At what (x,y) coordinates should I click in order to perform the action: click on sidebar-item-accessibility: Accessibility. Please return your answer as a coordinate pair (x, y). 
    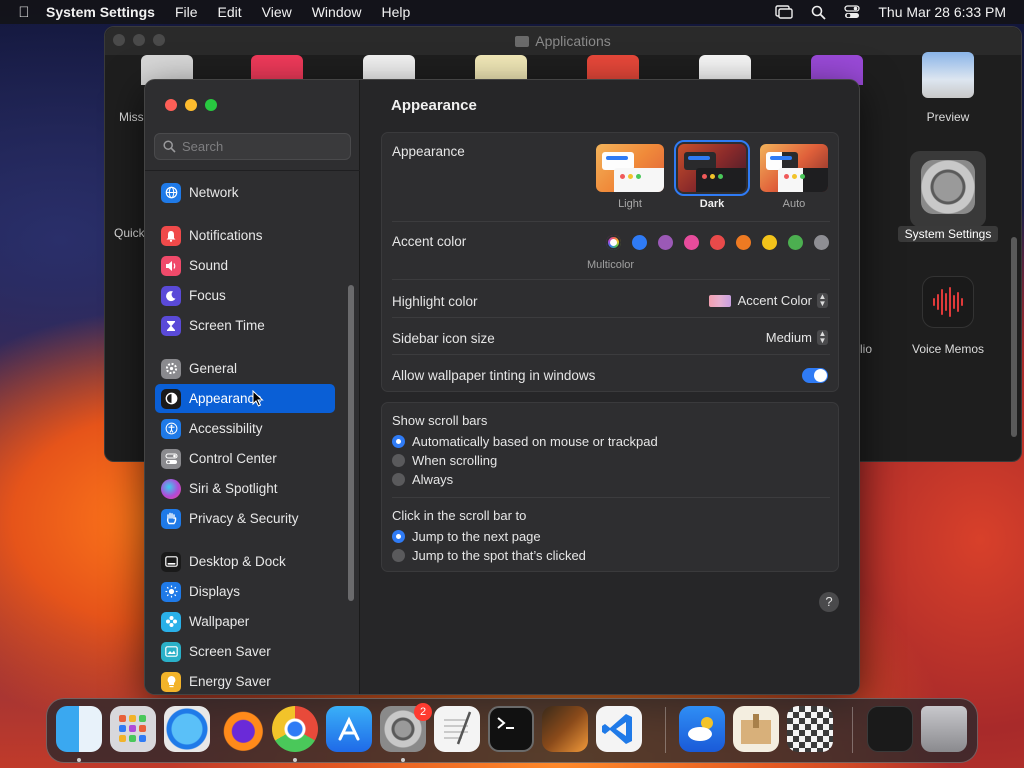
    Looking at the image, I should click on (245, 428).